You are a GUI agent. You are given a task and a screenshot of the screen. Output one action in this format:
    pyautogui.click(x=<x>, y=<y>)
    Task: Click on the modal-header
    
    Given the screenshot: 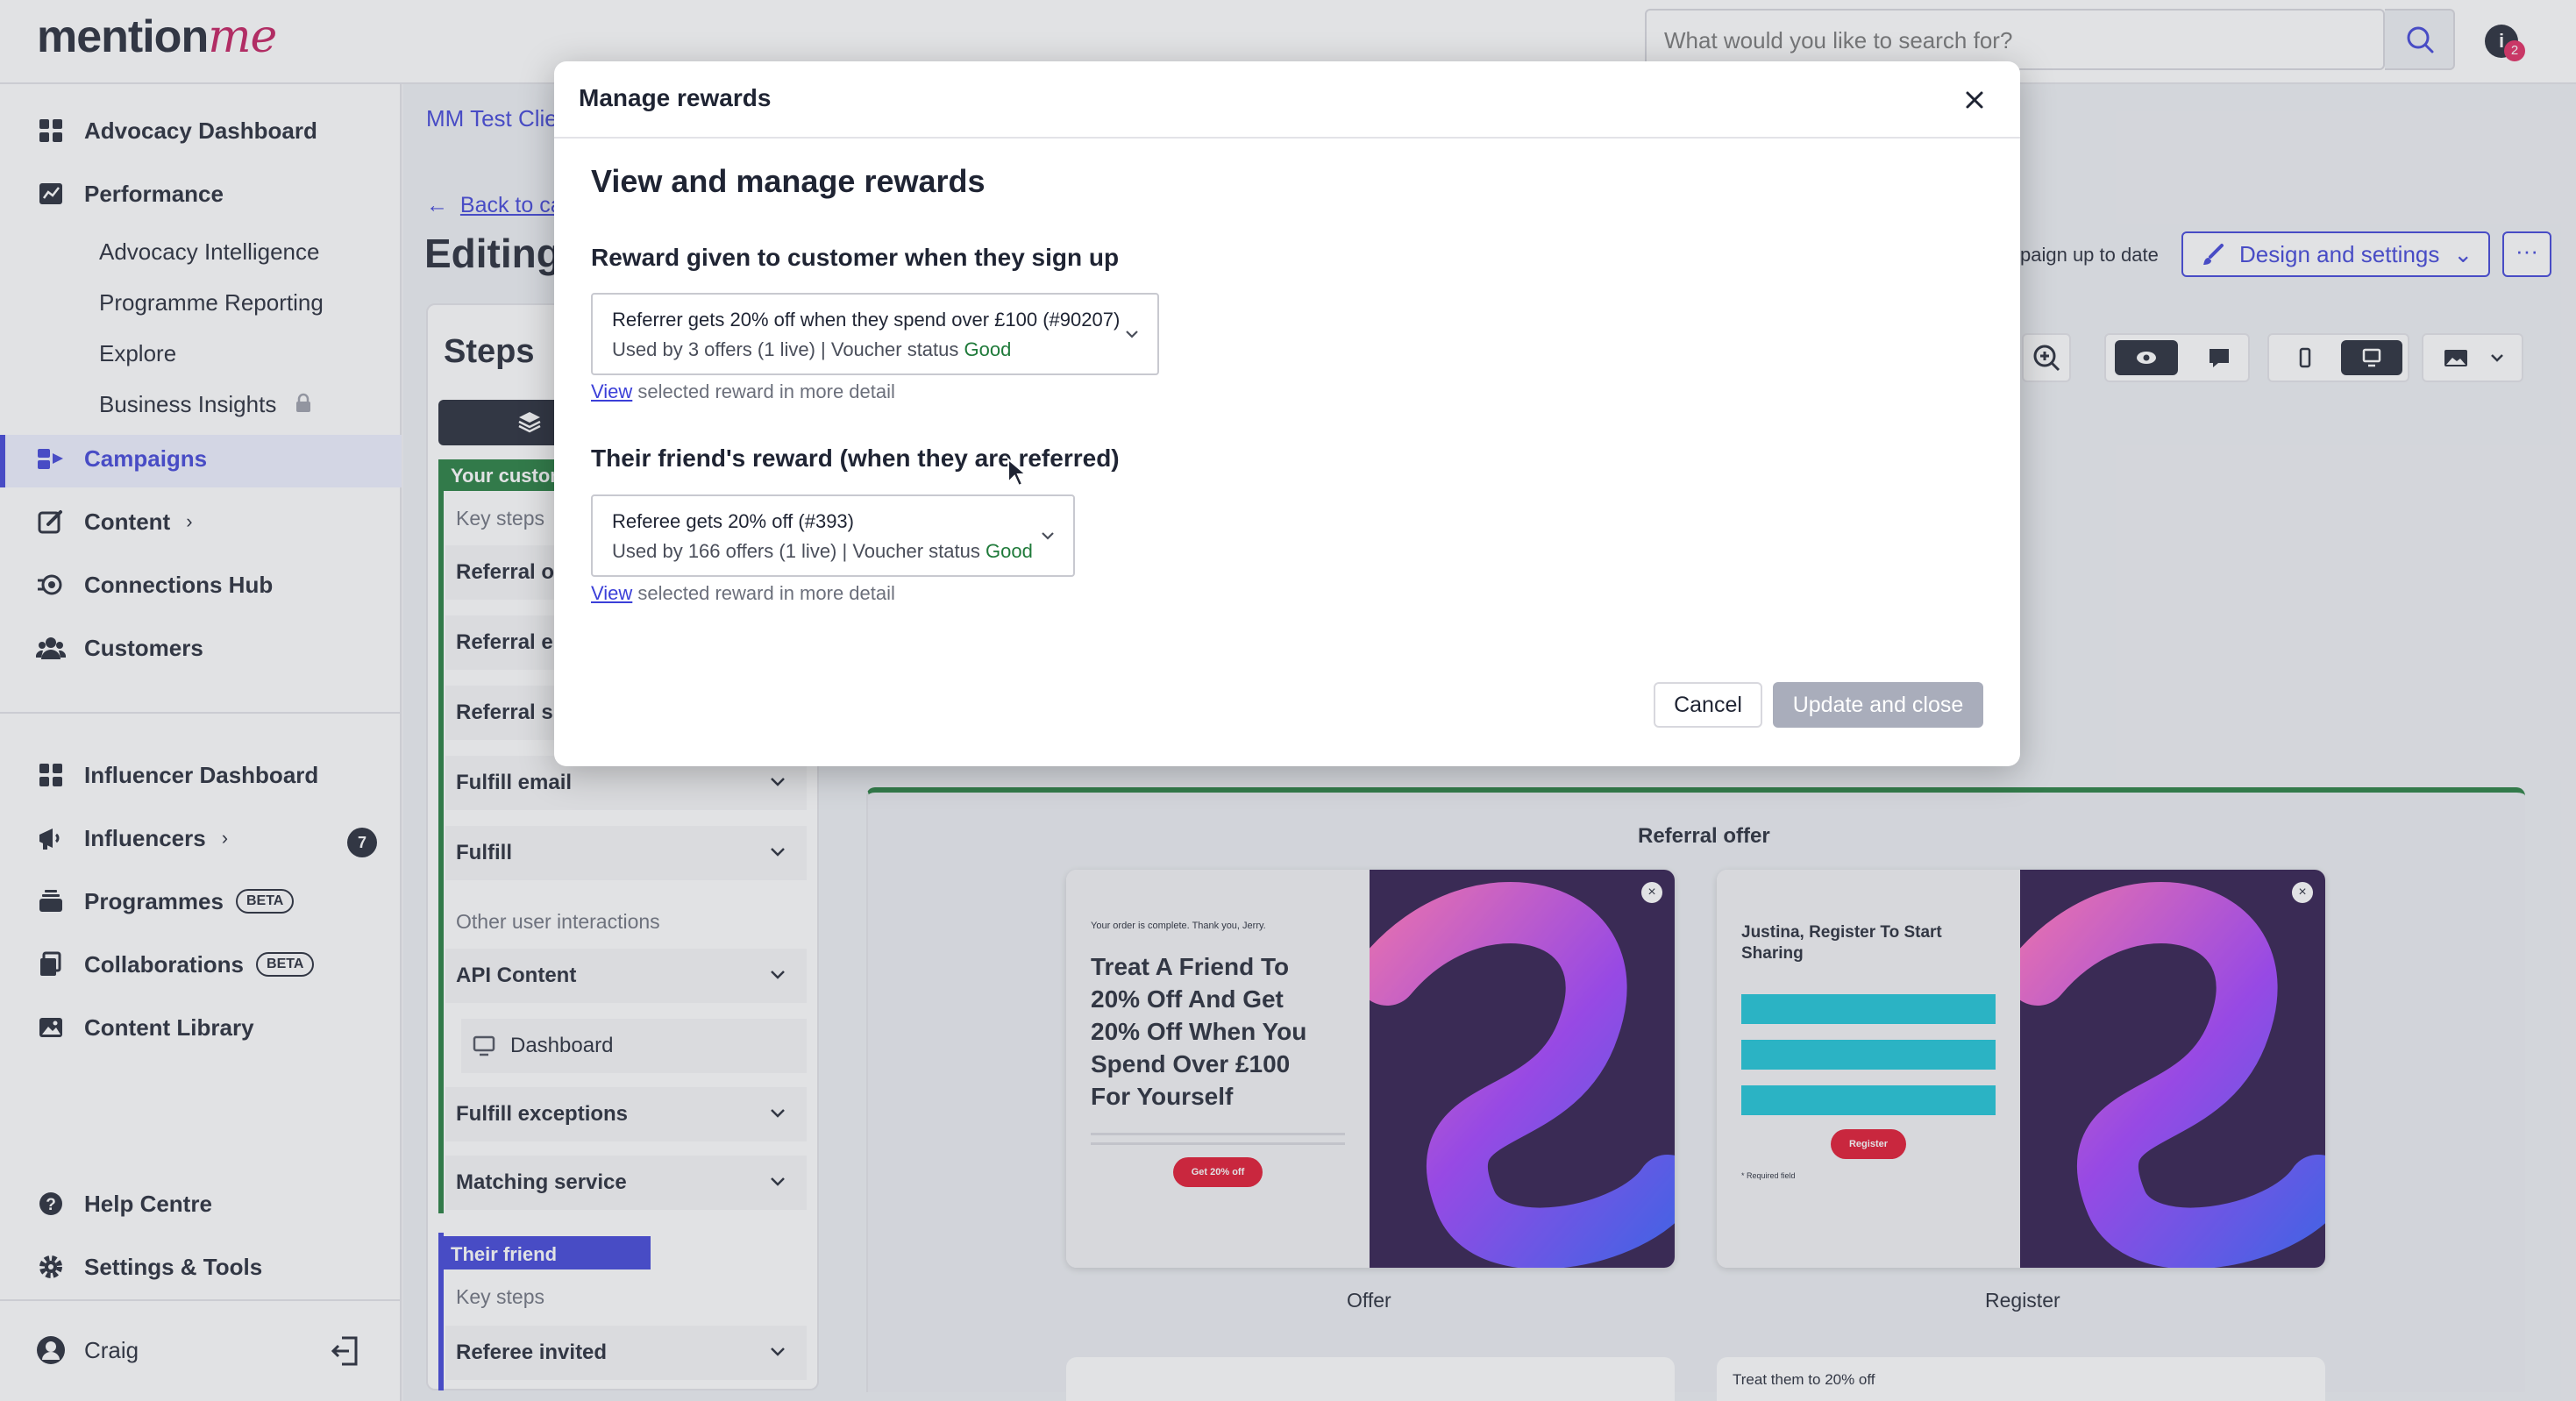 What is the action you would take?
    pyautogui.click(x=1287, y=100)
    